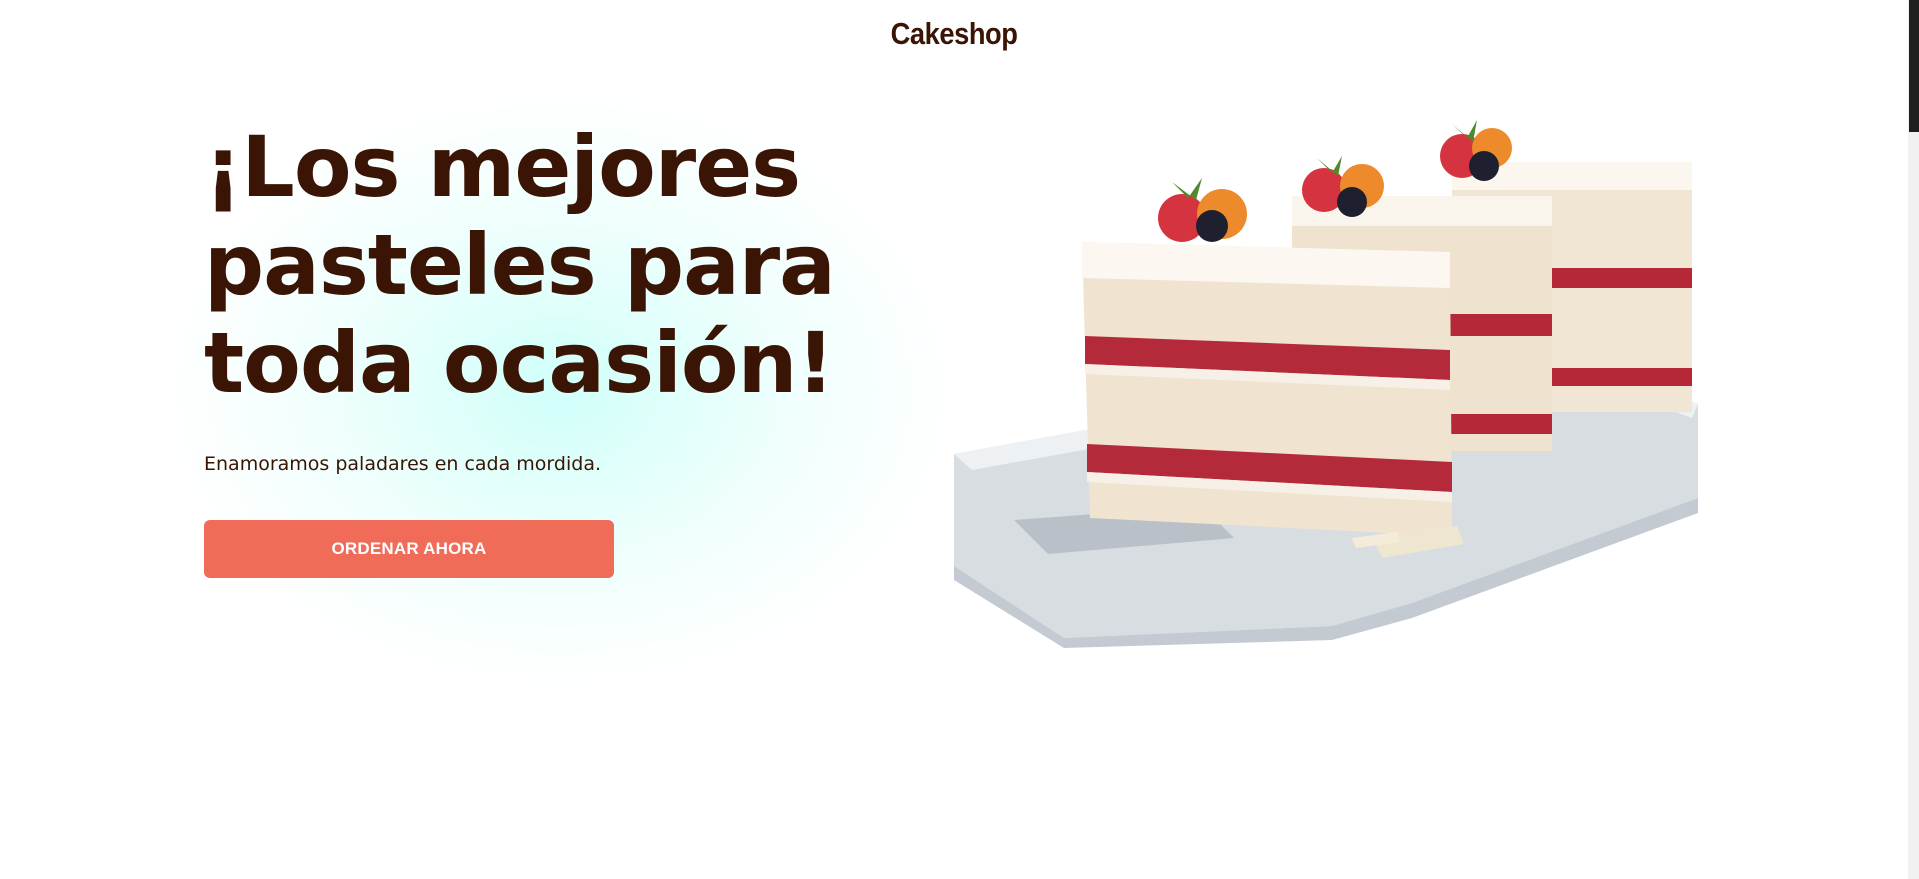  What do you see at coordinates (1914, 66) in the screenshot?
I see `scrollbar-thumb` at bounding box center [1914, 66].